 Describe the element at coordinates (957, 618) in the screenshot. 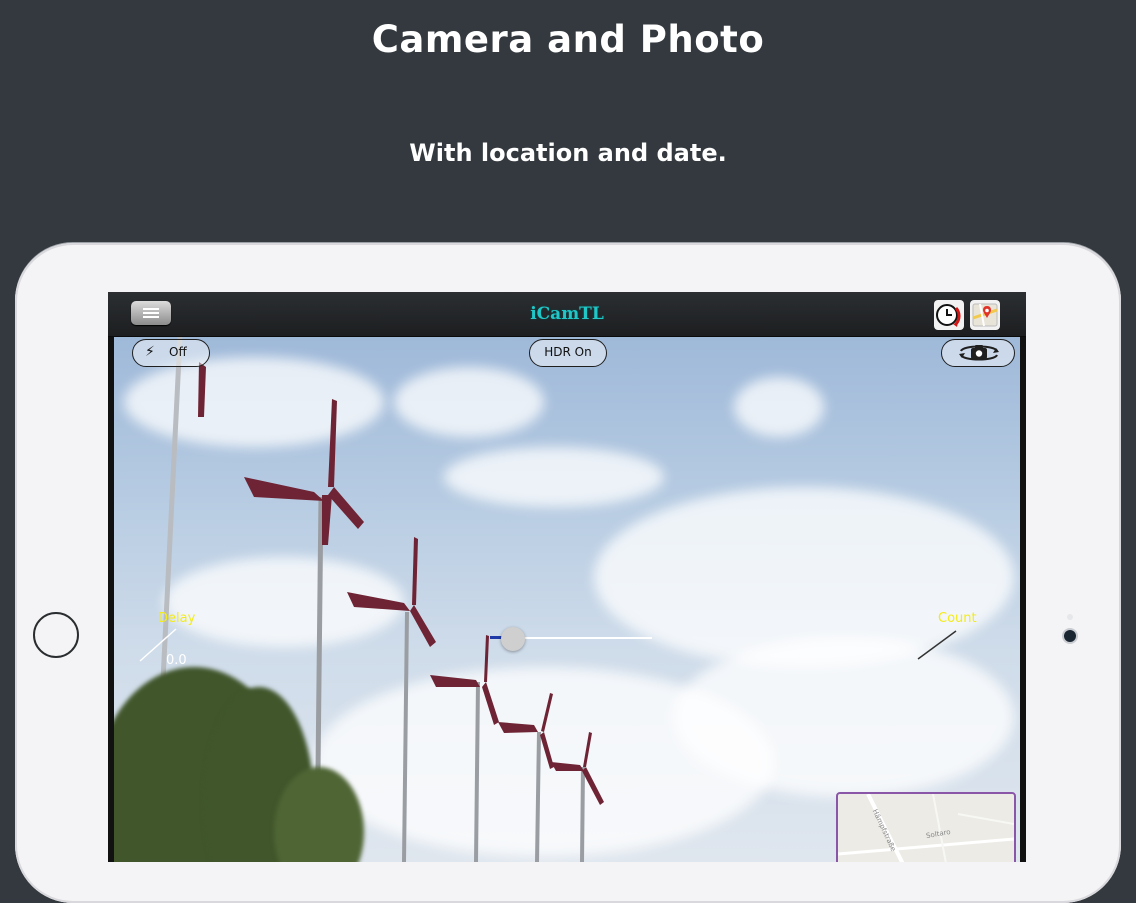

I see `count-label: Count` at that location.